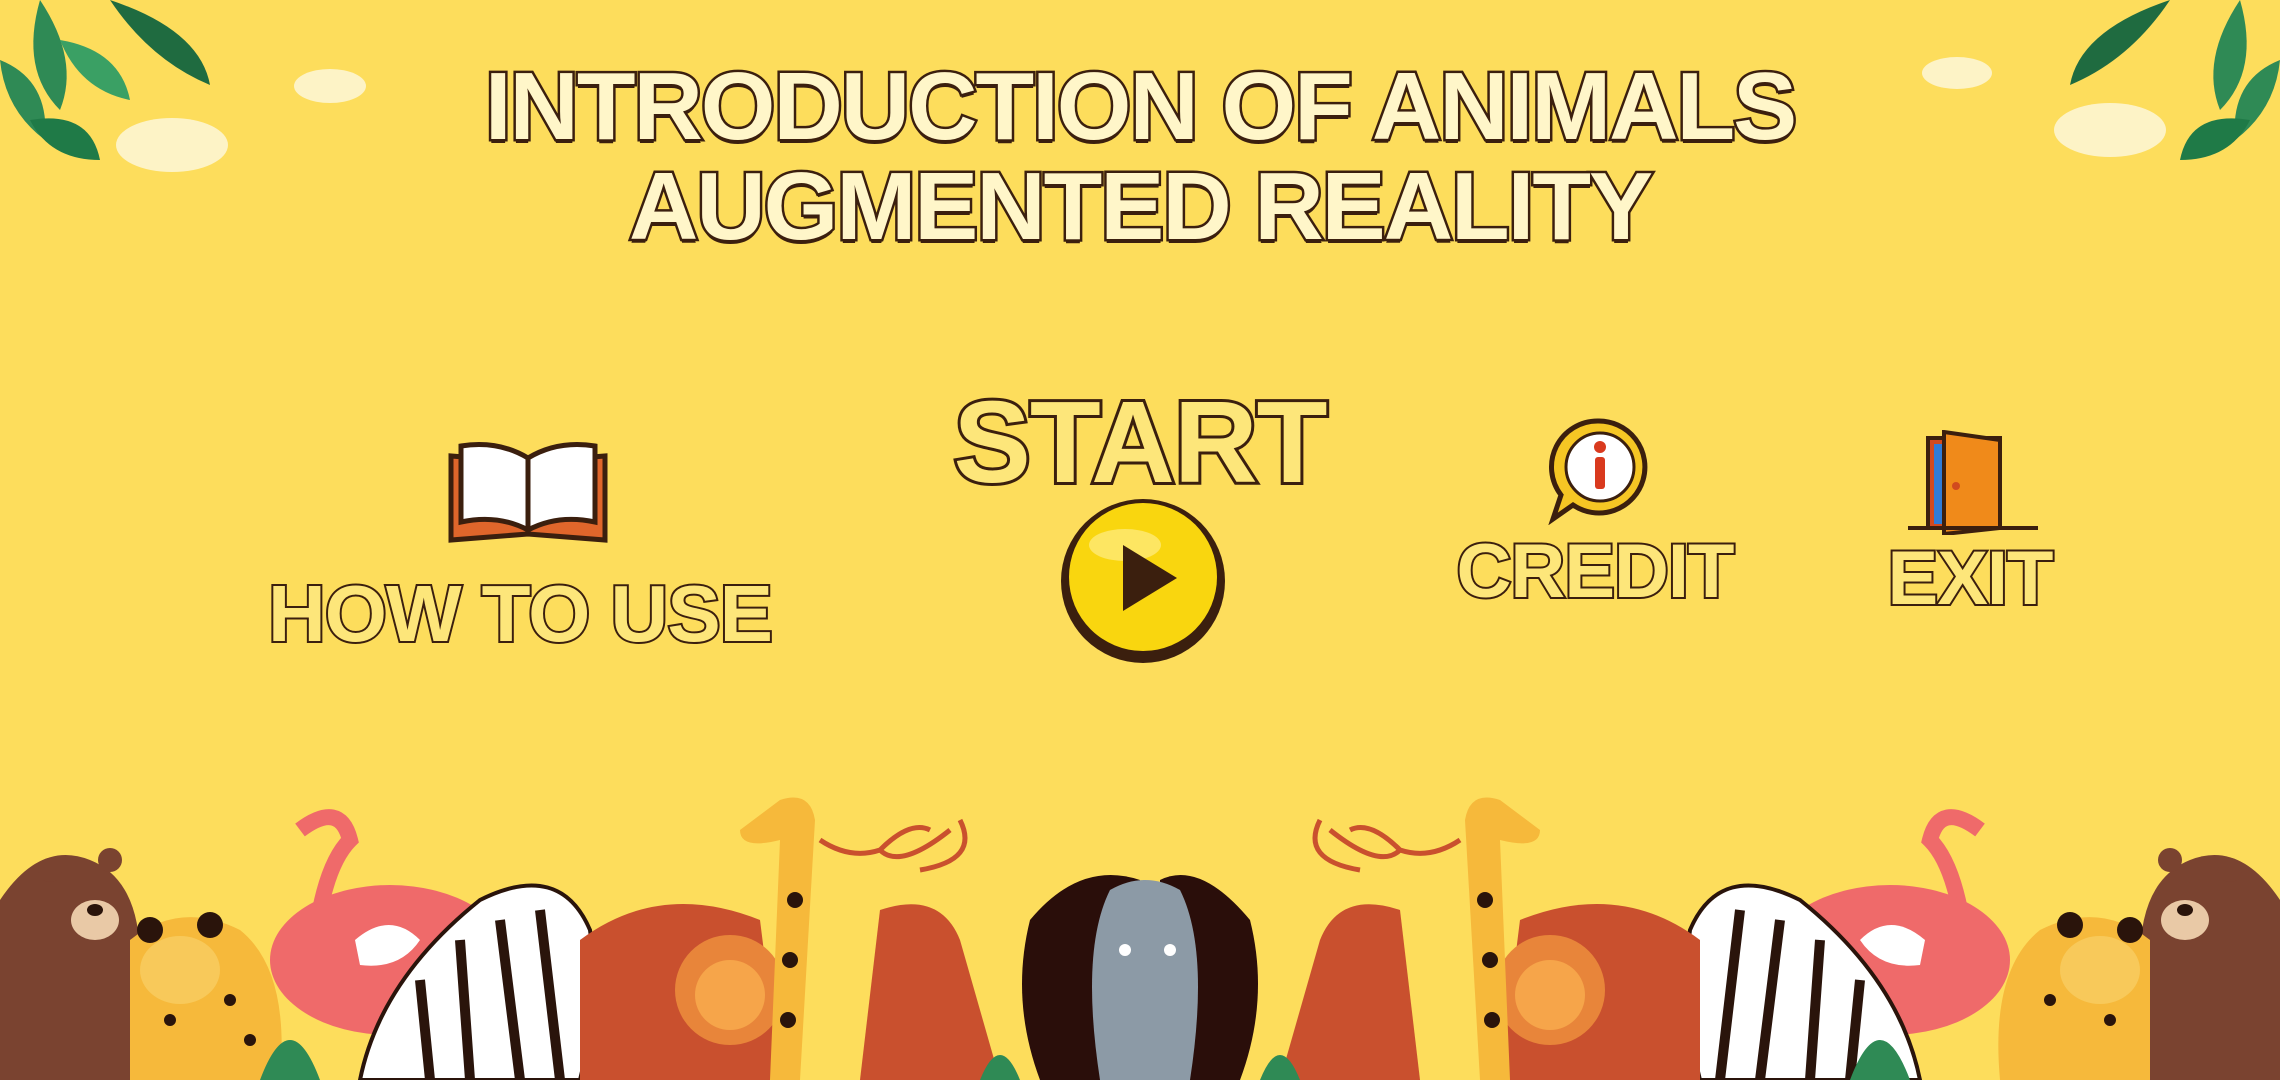  What do you see at coordinates (1971, 578) in the screenshot?
I see `exit-label: EXIT` at bounding box center [1971, 578].